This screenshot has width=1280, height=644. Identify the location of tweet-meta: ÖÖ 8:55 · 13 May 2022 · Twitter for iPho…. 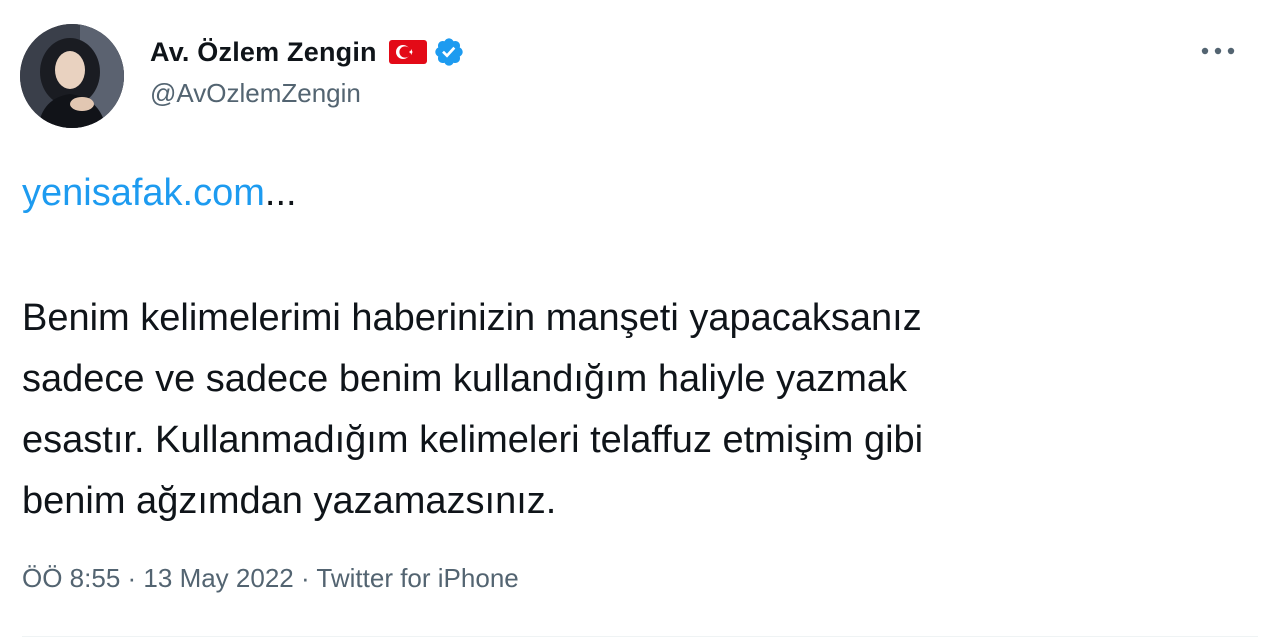
(270, 578).